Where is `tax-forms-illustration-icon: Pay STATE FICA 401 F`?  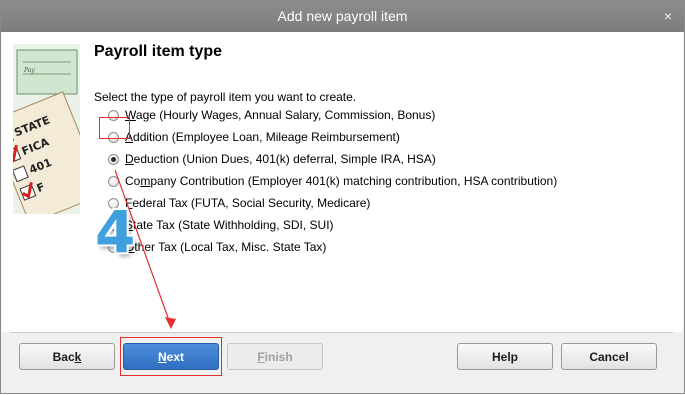 tax-forms-illustration-icon: Pay STATE FICA 401 F is located at coordinates (46, 129).